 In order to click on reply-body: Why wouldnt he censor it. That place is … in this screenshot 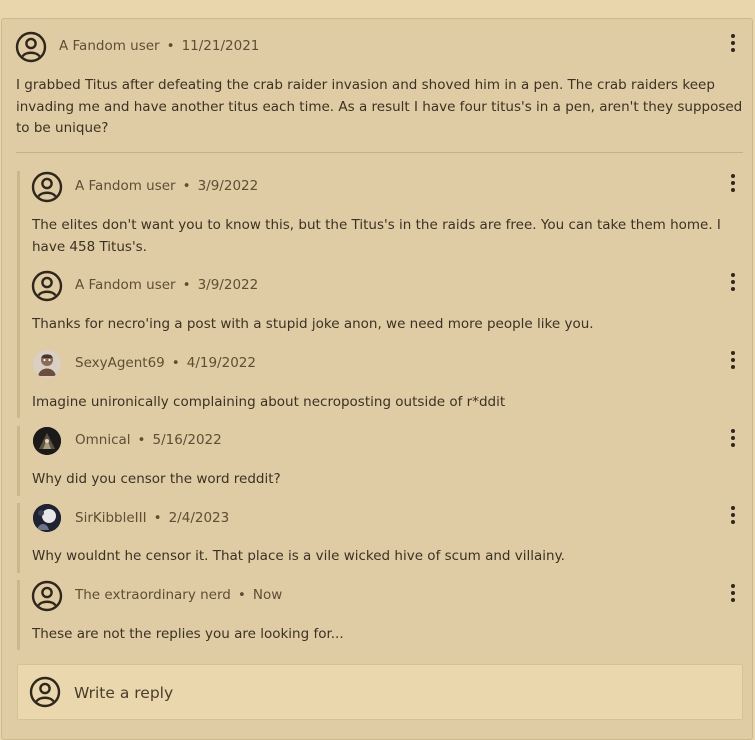, I will do `click(298, 556)`.